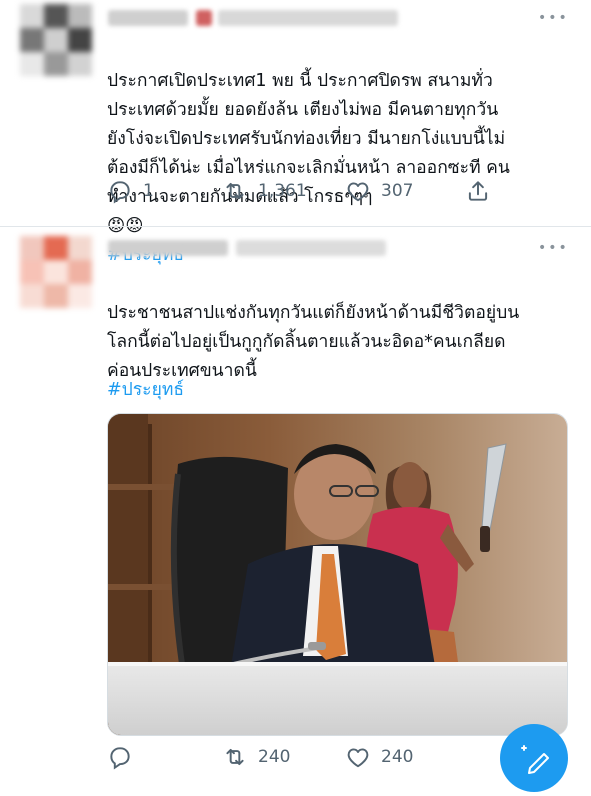 Image resolution: width=591 pixels, height=796 pixels. I want to click on reply-button: 1, so click(130, 191).